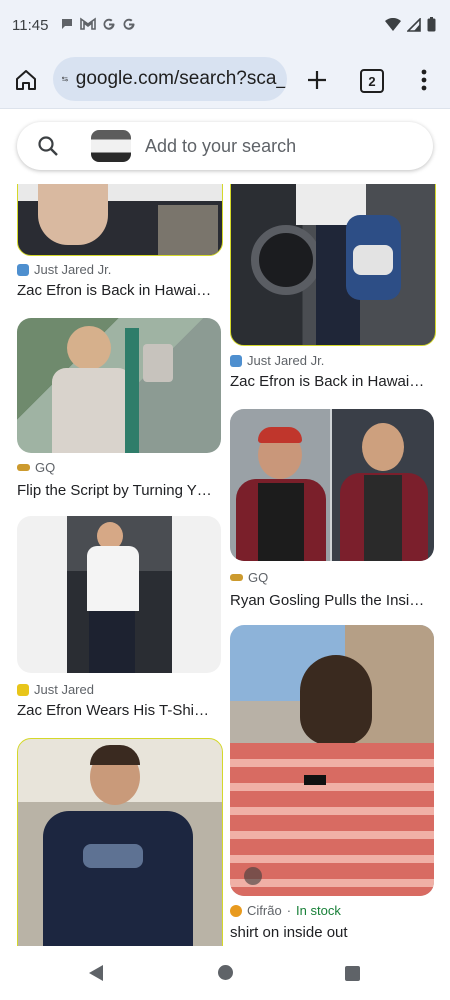 This screenshot has height=1000, width=450. I want to click on status-time: 11:45, so click(30, 25).